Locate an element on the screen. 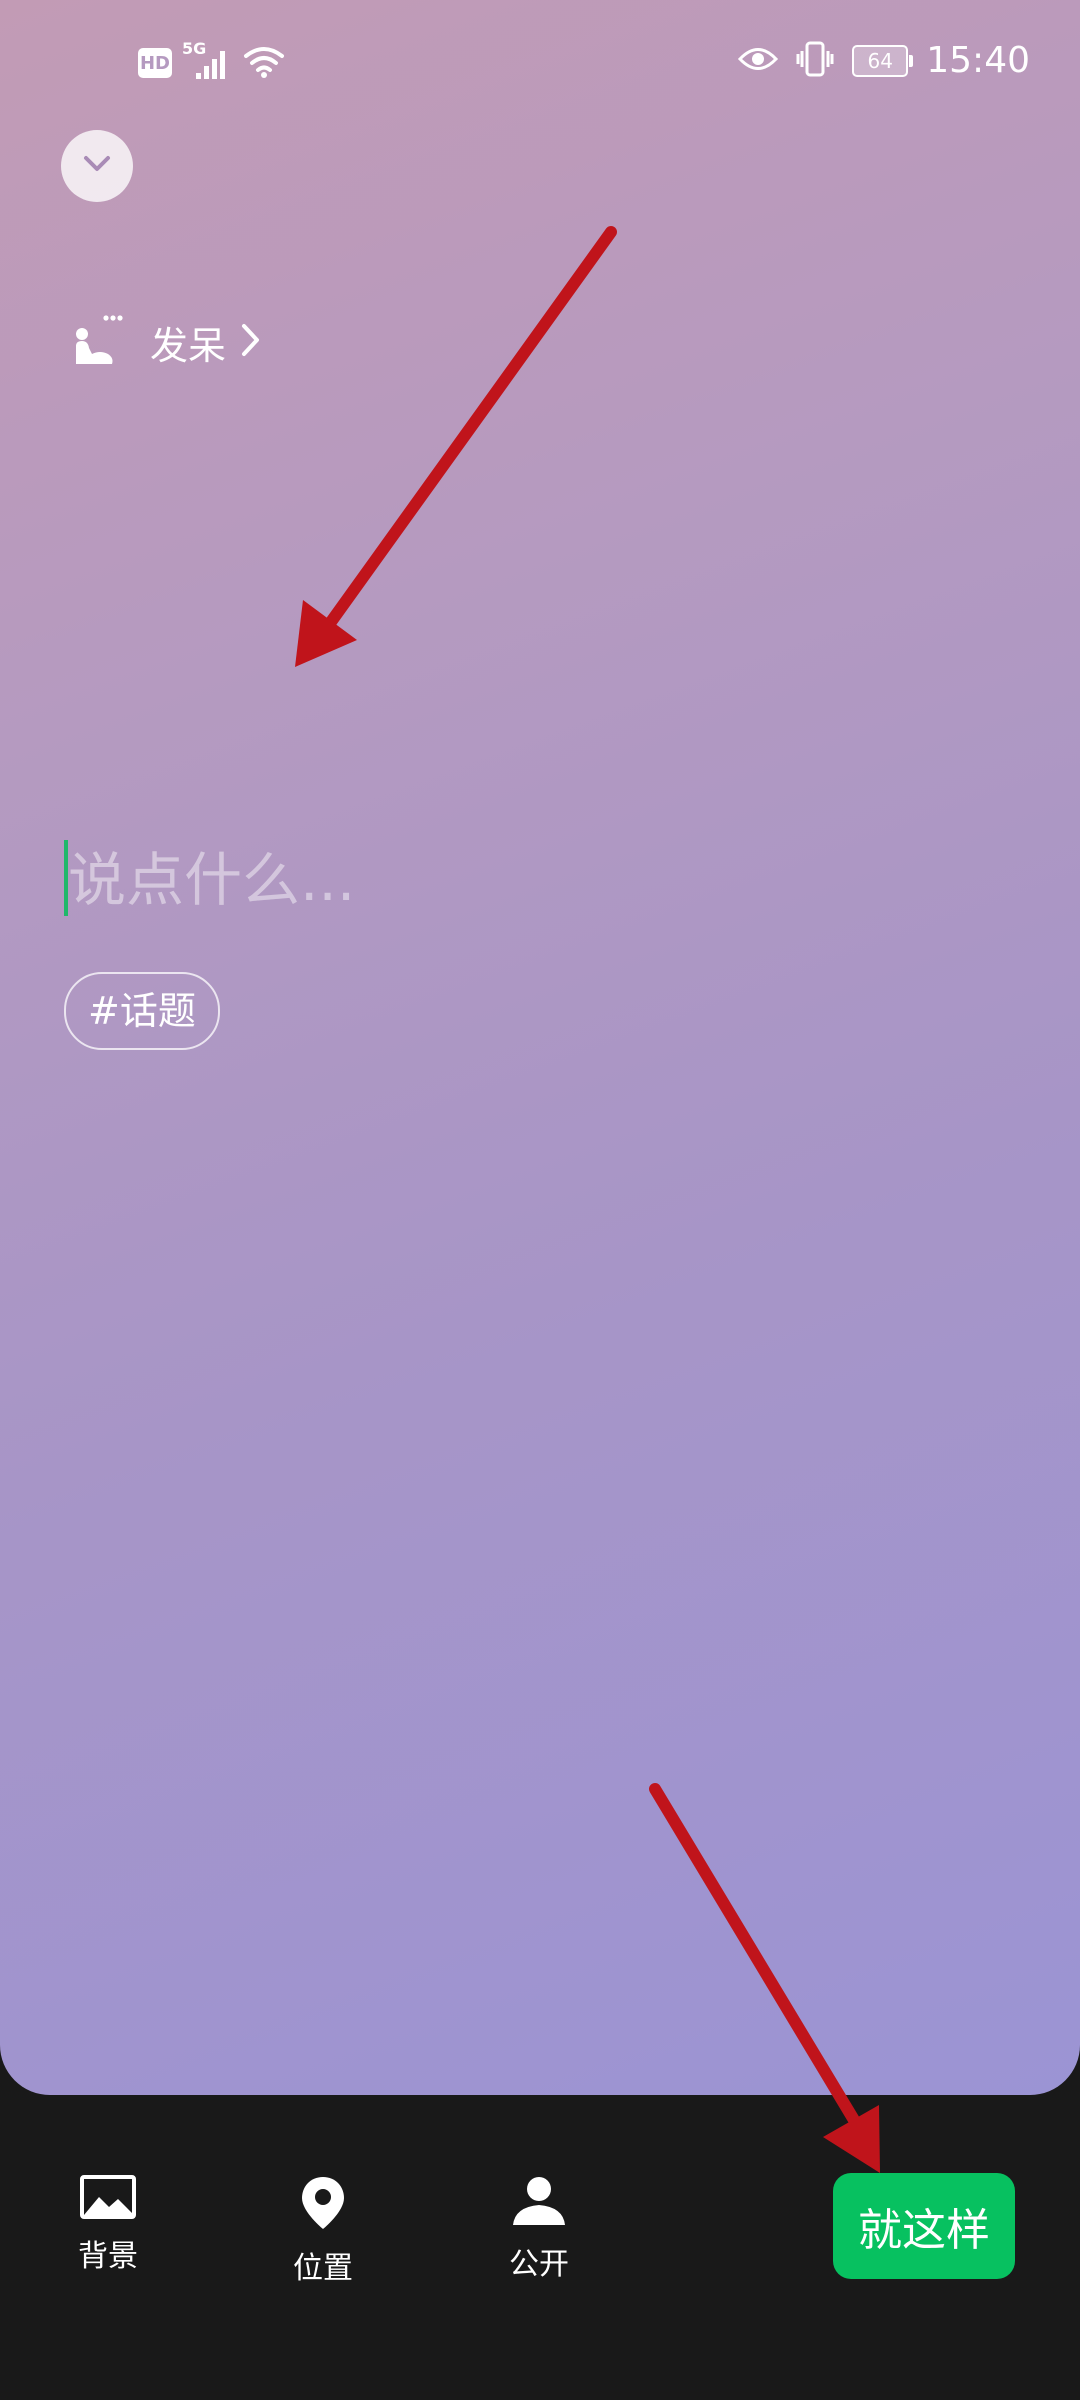 The width and height of the screenshot is (1080, 2400). hd-badge: HD is located at coordinates (155, 63).